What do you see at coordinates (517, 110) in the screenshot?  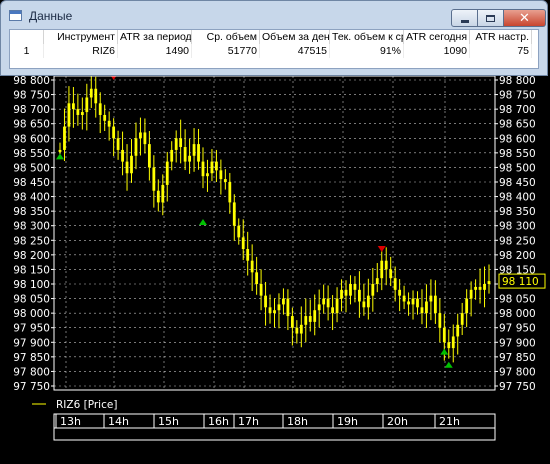 I see `y-tick-label-right: 98 700` at bounding box center [517, 110].